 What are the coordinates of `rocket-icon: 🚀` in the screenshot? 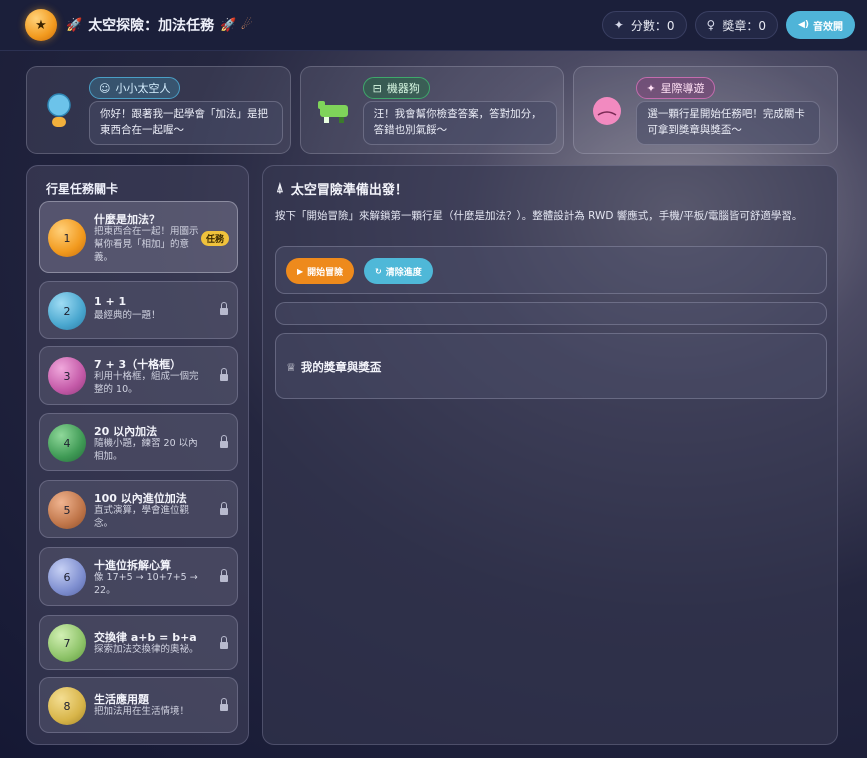 It's located at (74, 25).